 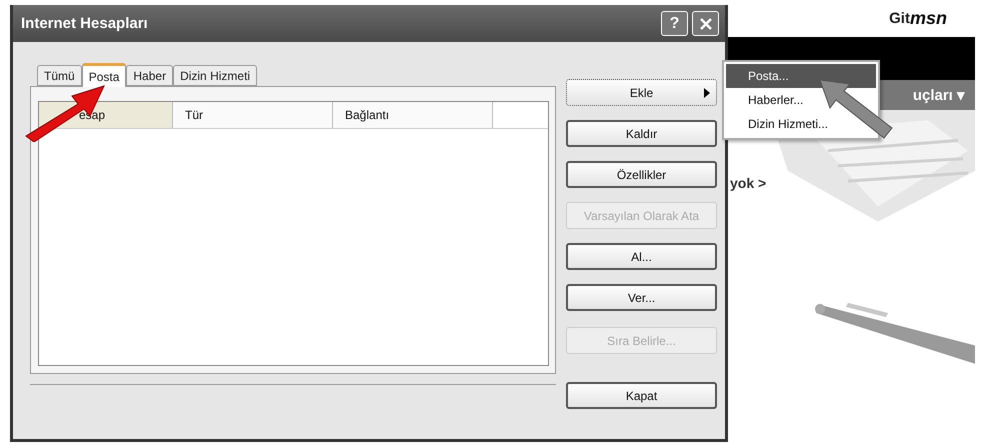 I want to click on dialog-button: Kaldır, so click(x=641, y=133).